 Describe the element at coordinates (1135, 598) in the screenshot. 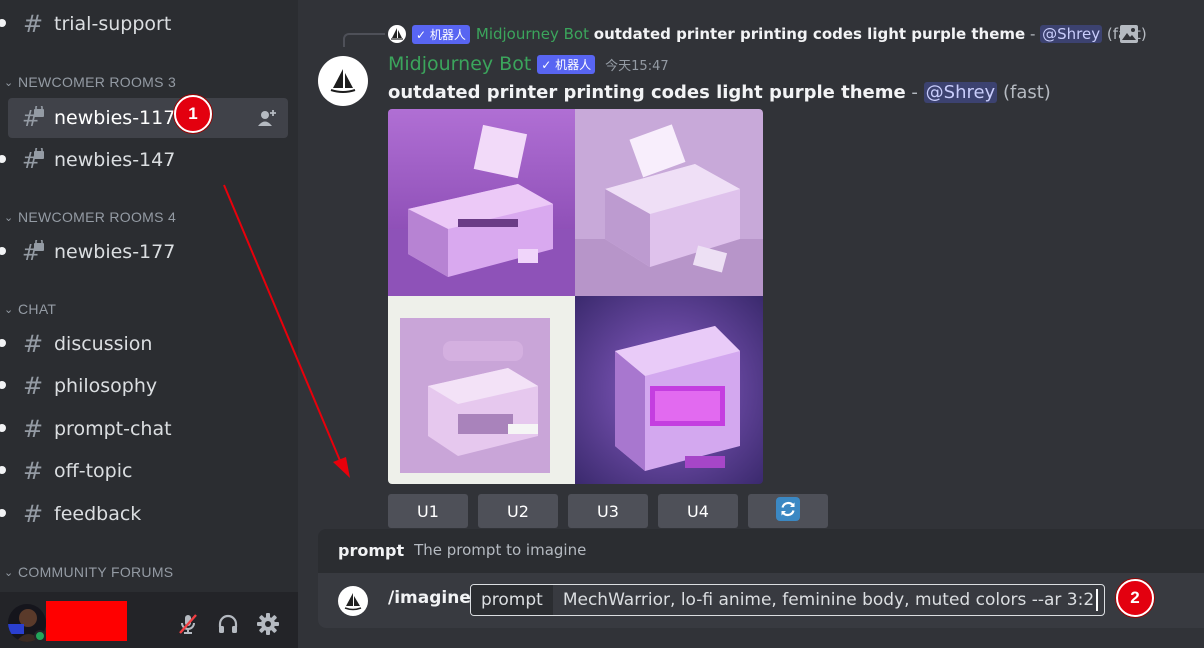

I see `annotation-badge-2: 2` at that location.